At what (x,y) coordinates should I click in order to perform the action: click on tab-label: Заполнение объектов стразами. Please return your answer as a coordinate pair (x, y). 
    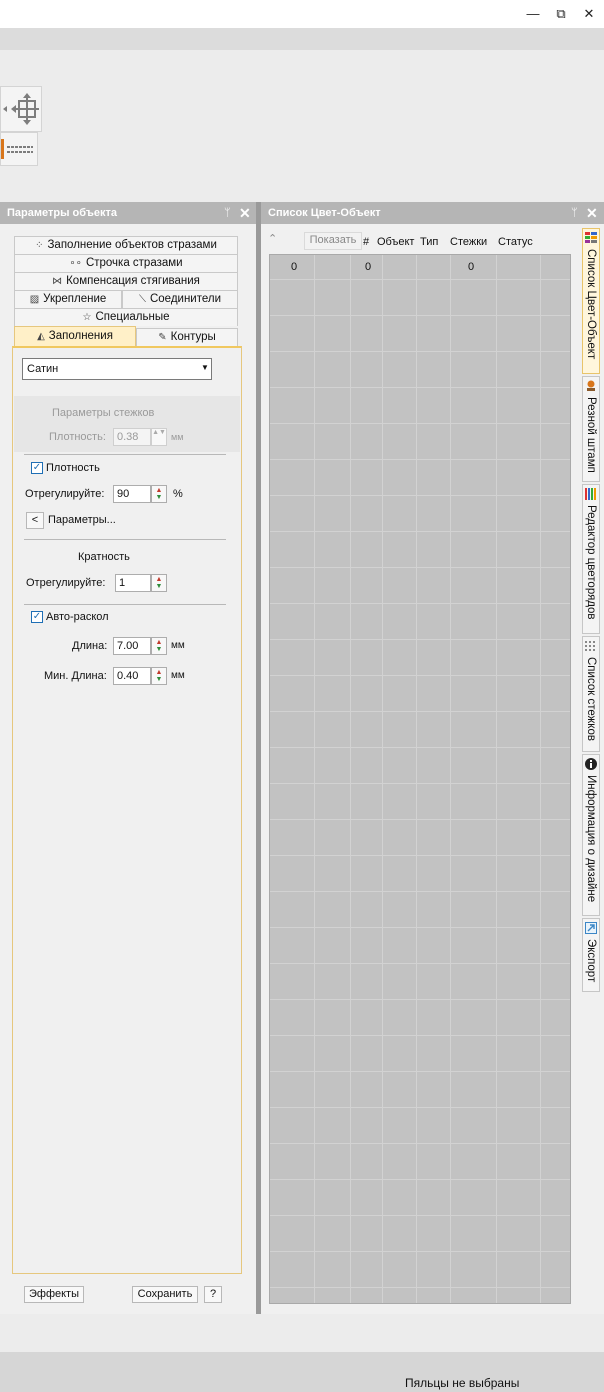
    Looking at the image, I should click on (132, 245).